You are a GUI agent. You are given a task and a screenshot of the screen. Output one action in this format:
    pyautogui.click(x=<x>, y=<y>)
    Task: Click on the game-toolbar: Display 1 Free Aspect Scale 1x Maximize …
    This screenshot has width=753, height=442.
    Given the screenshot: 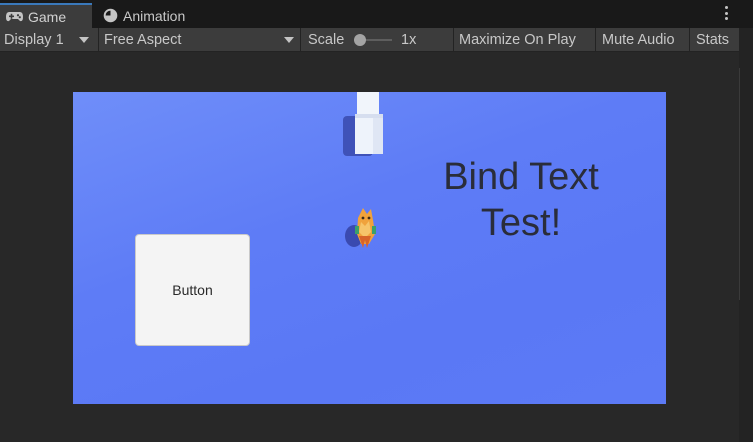 What is the action you would take?
    pyautogui.click(x=369, y=40)
    